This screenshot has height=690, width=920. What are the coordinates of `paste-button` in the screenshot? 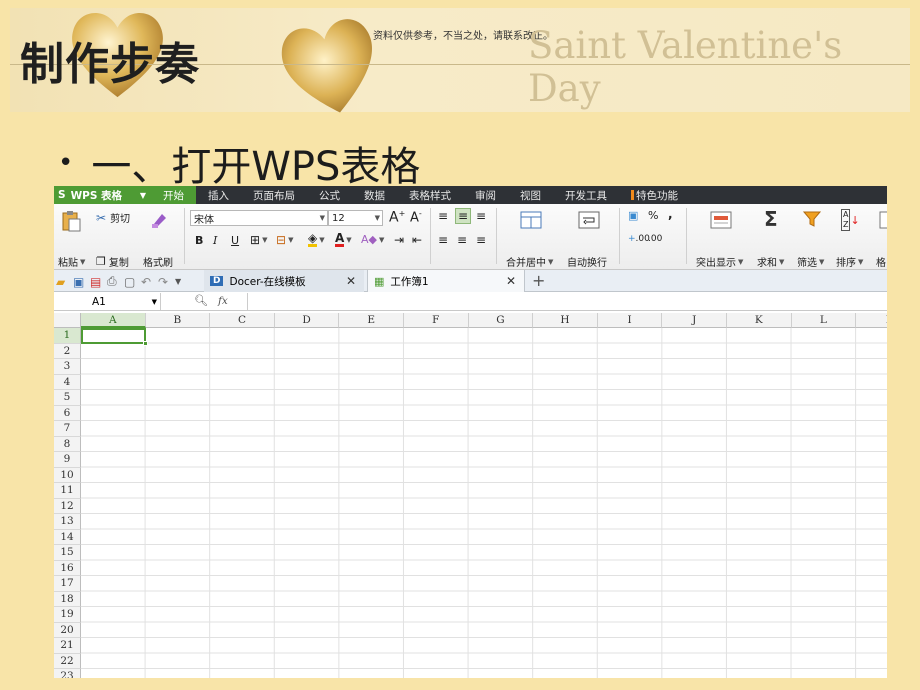 It's located at (71, 221).